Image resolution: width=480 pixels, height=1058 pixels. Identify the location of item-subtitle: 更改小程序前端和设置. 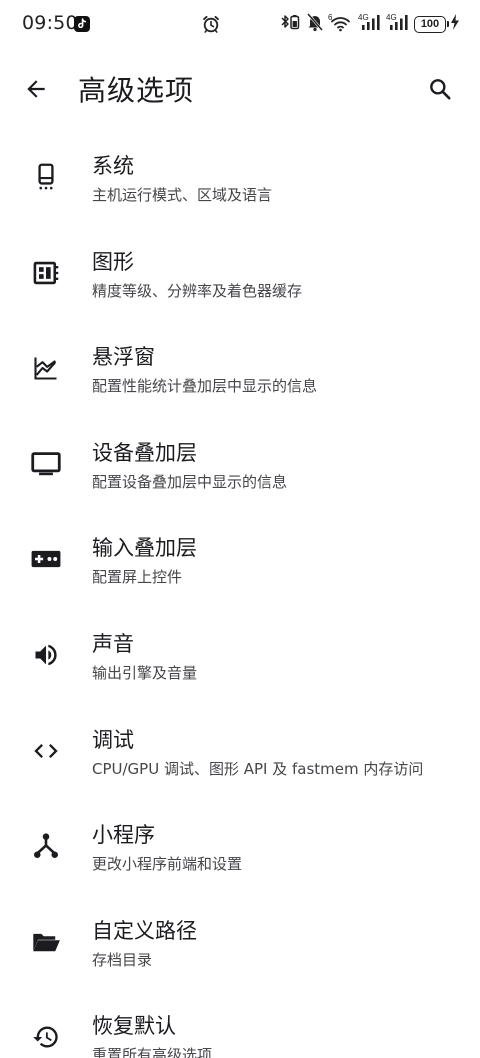
(167, 864).